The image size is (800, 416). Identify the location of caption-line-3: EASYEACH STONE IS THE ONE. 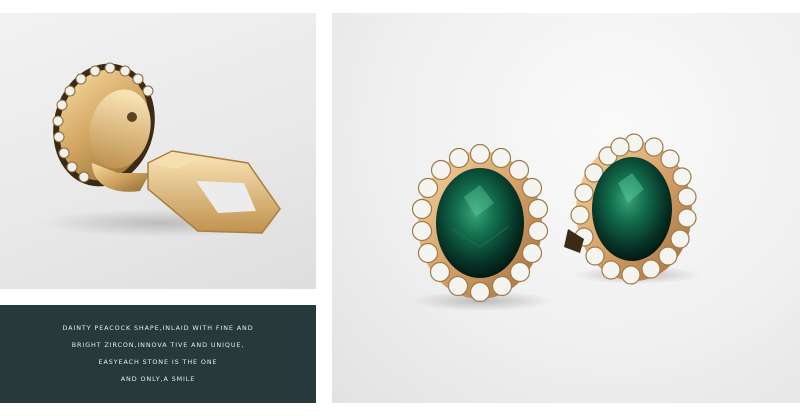
(158, 362).